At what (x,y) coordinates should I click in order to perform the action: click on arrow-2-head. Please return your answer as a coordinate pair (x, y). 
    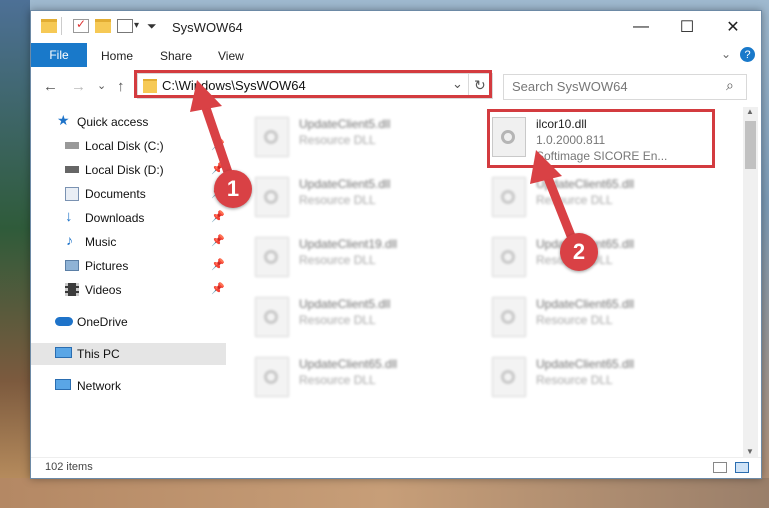
    Looking at the image, I should click on (546, 167).